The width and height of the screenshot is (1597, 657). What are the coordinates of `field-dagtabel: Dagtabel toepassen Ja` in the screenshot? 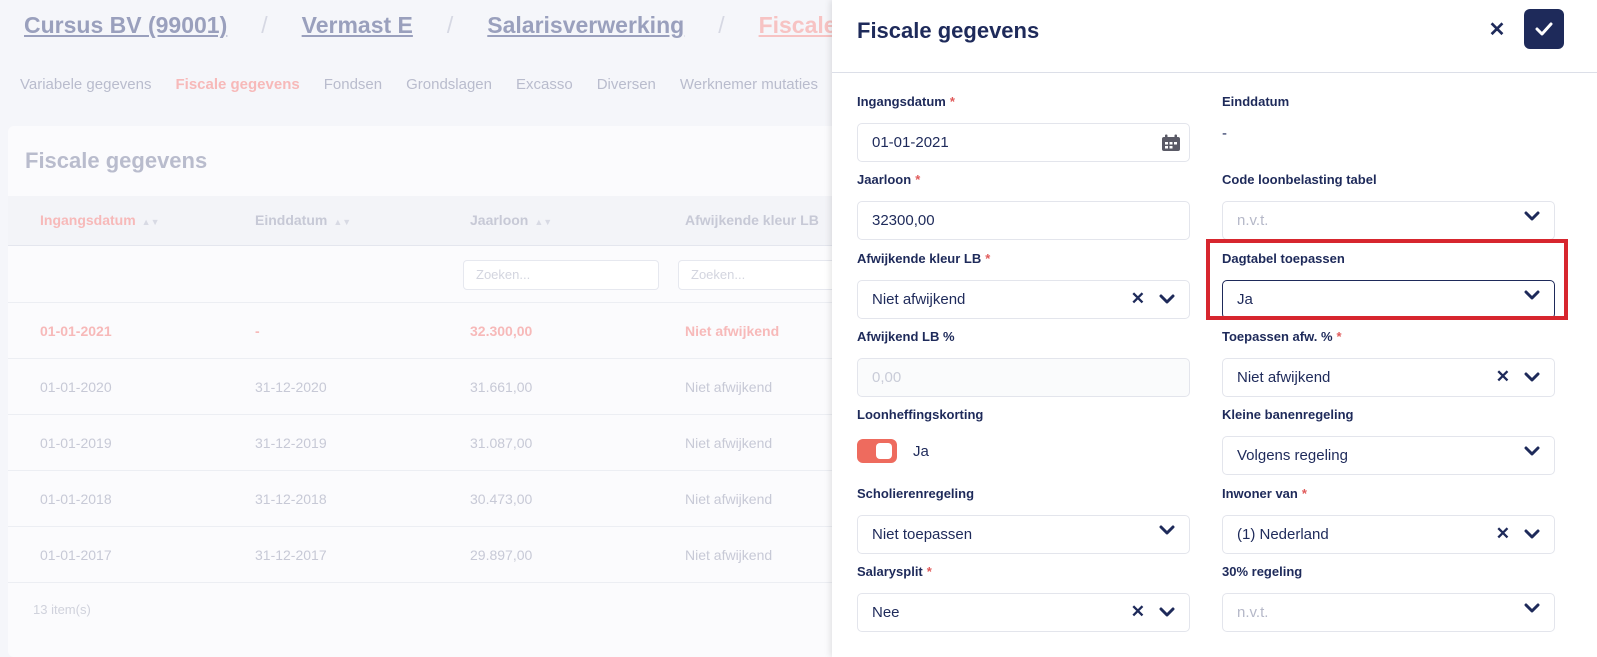 It's located at (1388, 285).